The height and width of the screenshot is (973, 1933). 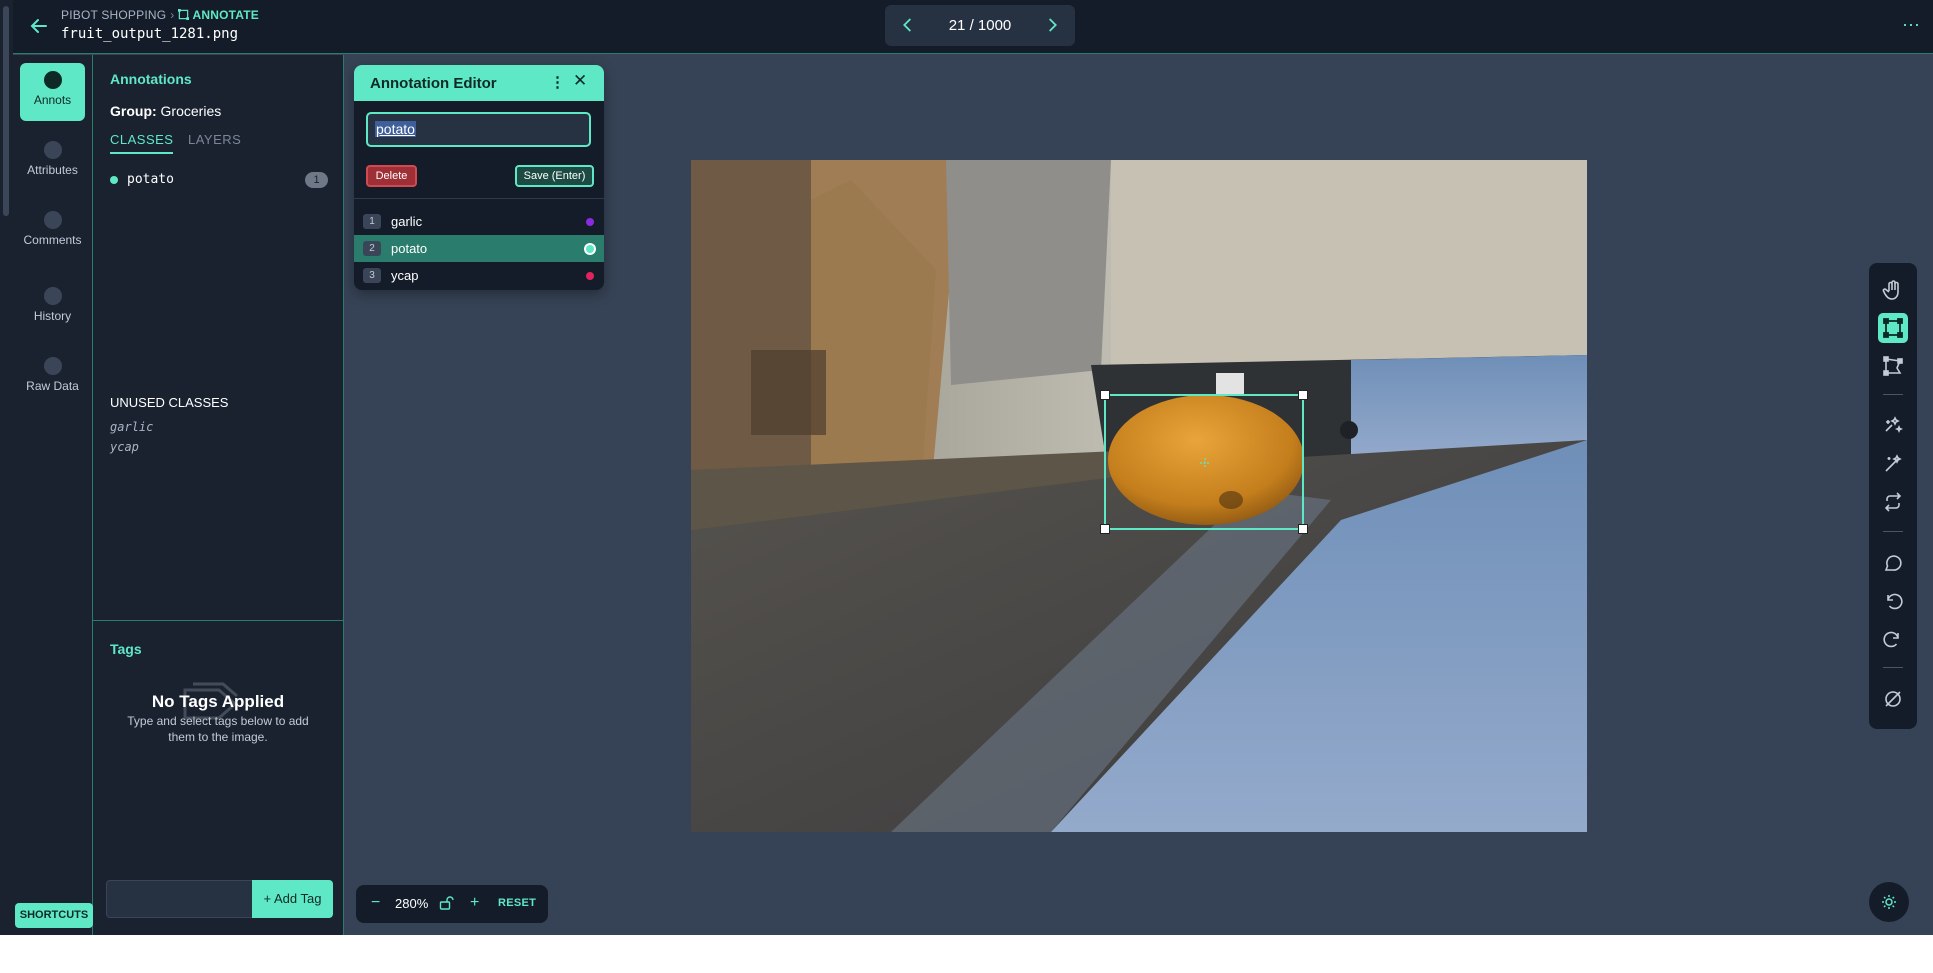 What do you see at coordinates (1893, 639) in the screenshot?
I see `redo-icon` at bounding box center [1893, 639].